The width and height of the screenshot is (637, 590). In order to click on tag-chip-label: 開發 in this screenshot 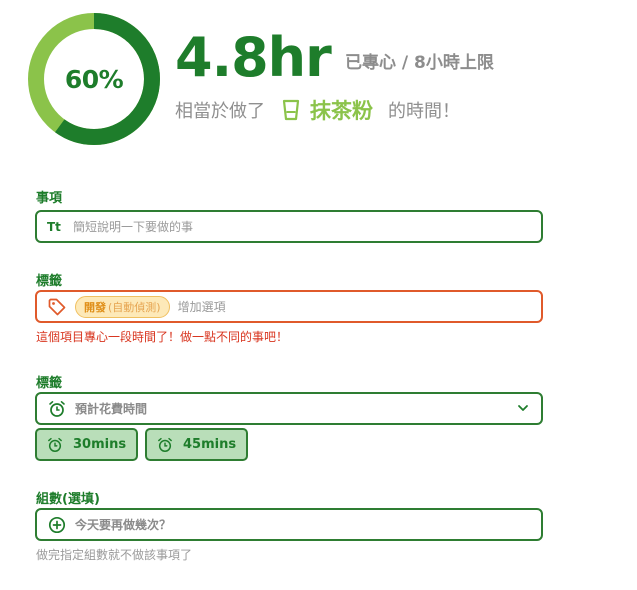, I will do `click(95, 307)`.